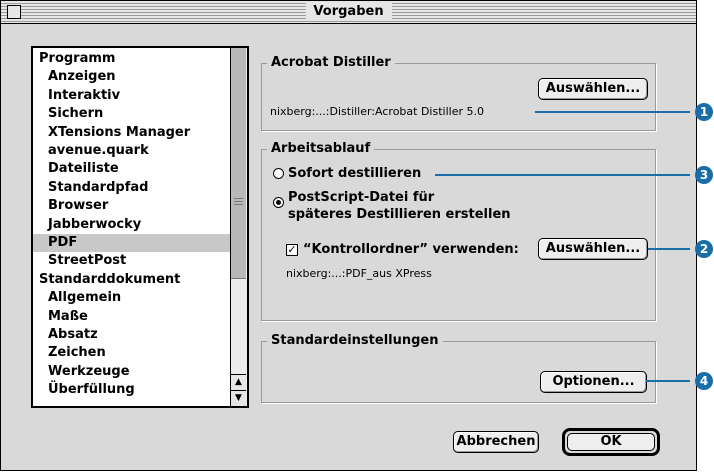 The width and height of the screenshot is (714, 473). What do you see at coordinates (132, 96) in the screenshot?
I see `sidebar-item: Interaktiv` at bounding box center [132, 96].